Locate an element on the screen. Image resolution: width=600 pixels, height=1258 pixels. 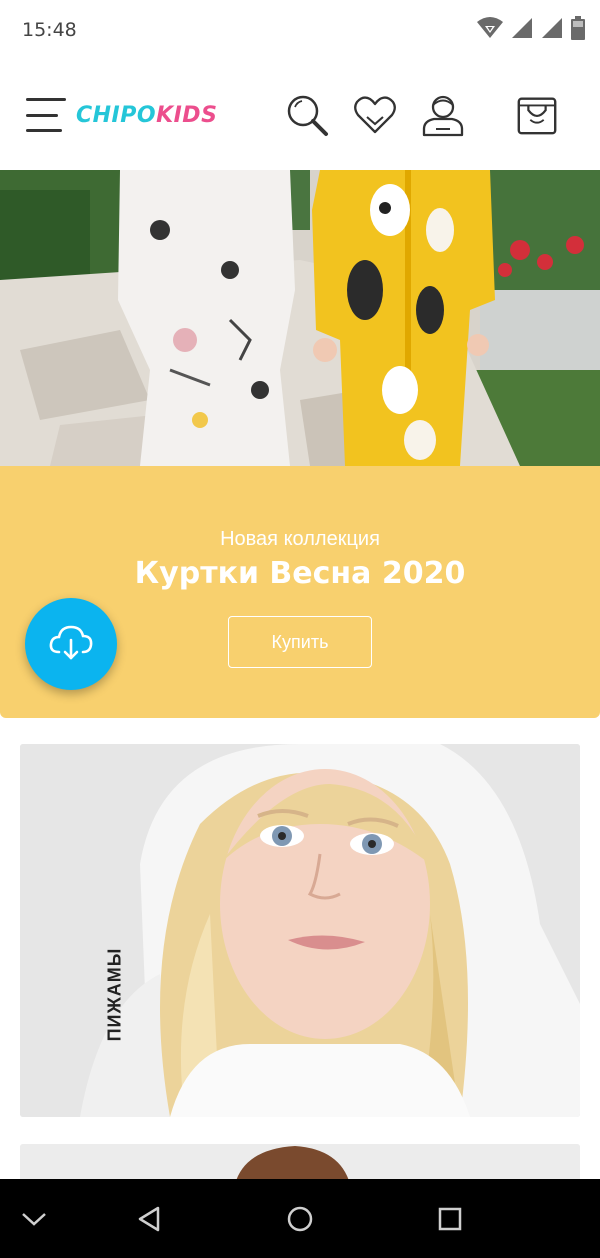
cart-icon is located at coordinates (537, 115).